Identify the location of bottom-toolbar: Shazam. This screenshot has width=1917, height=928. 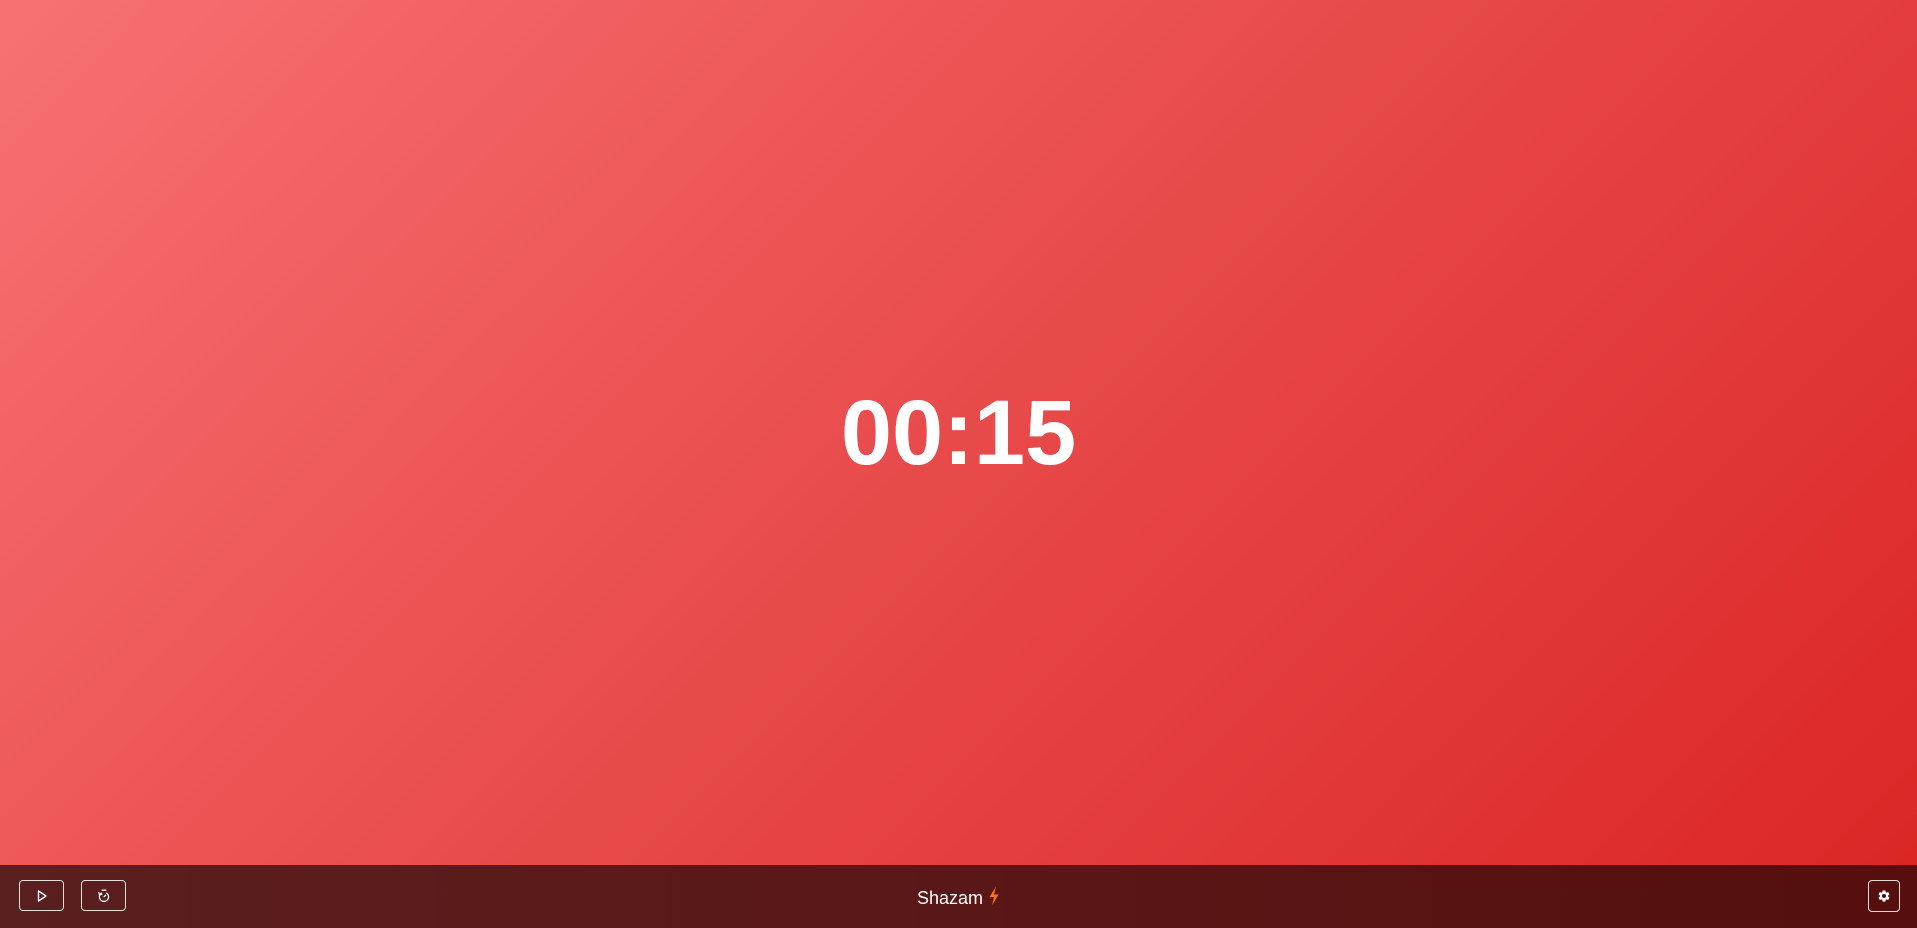
(958, 896).